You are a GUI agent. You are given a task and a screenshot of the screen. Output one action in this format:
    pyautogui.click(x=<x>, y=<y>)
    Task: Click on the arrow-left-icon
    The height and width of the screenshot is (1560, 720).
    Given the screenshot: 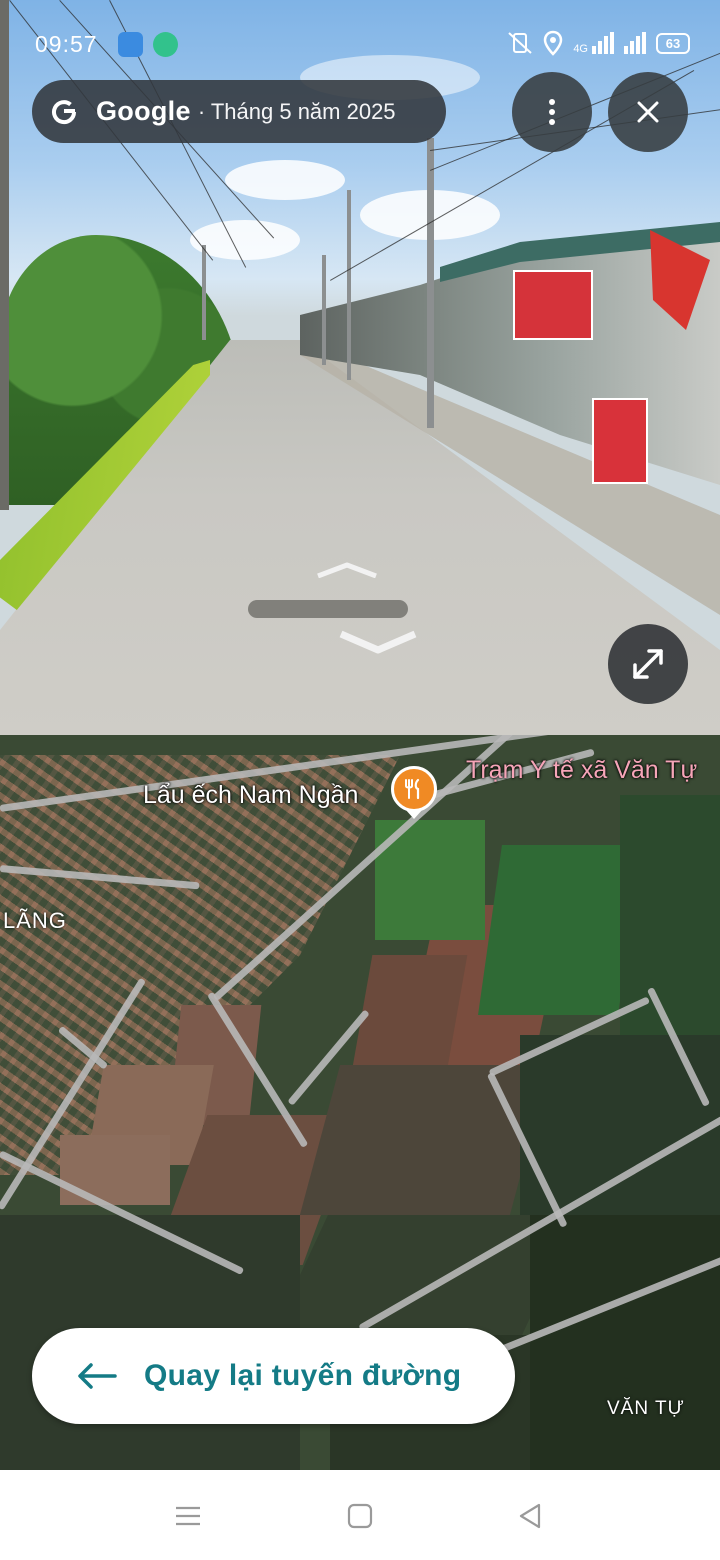 What is the action you would take?
    pyautogui.click(x=97, y=1376)
    